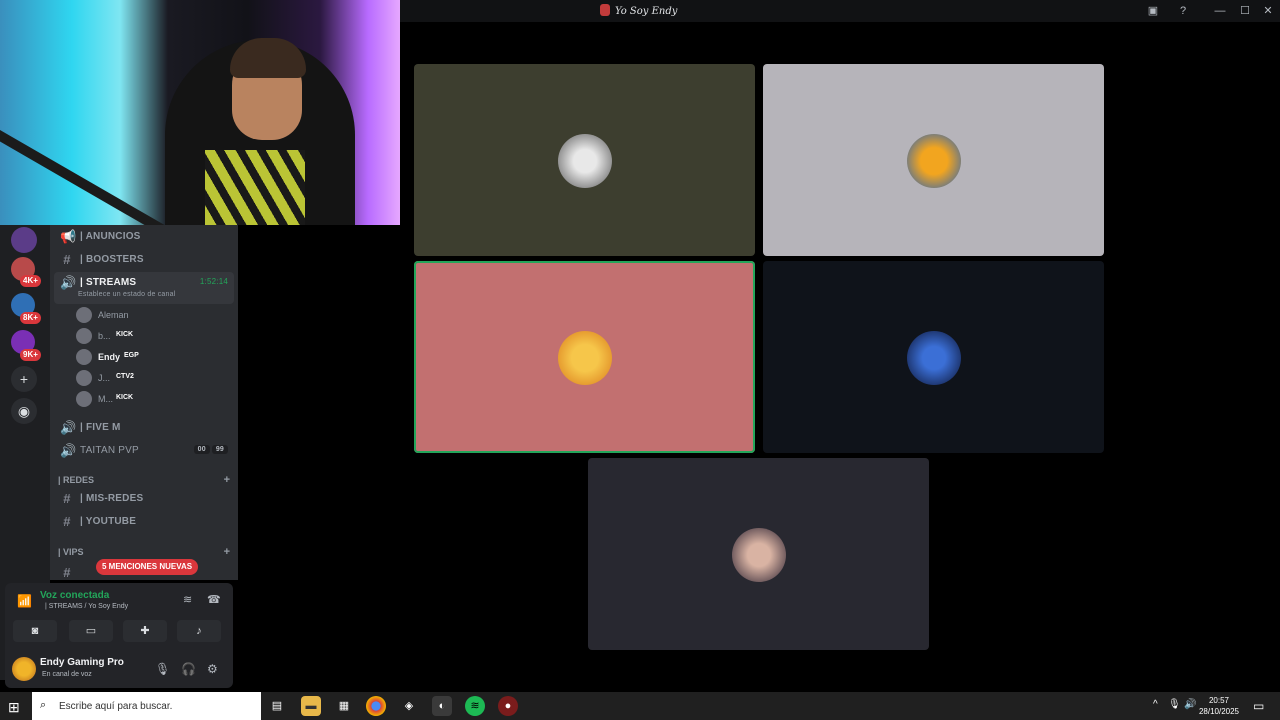 The width and height of the screenshot is (1280, 720). Describe the element at coordinates (155, 315) in the screenshot. I see `voice-user: Aleman` at that location.